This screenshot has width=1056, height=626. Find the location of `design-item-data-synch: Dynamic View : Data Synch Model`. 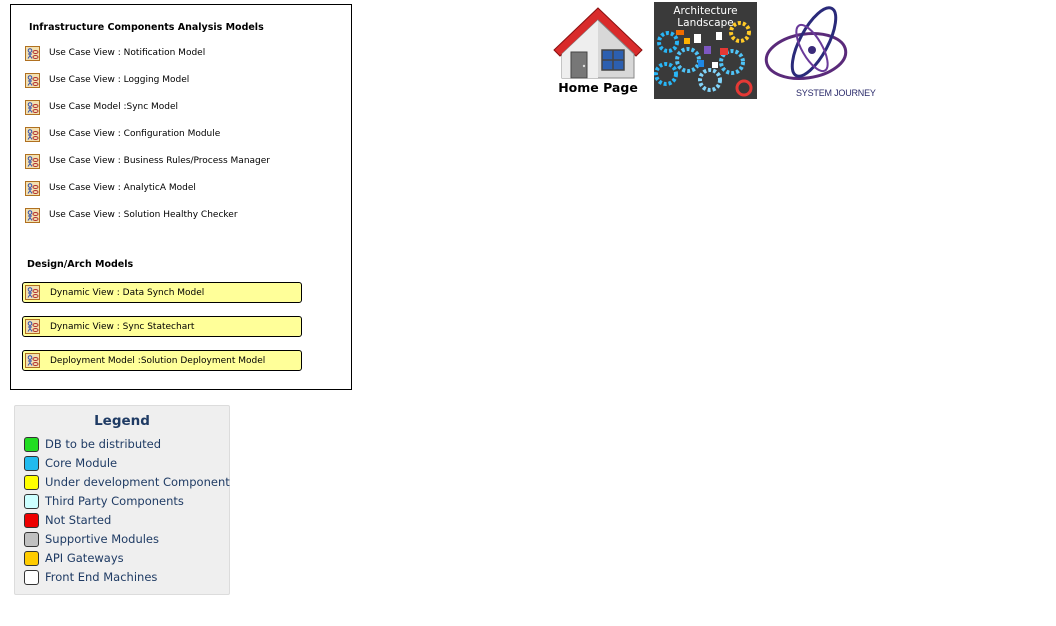

design-item-data-synch: Dynamic View : Data Synch Model is located at coordinates (162, 292).